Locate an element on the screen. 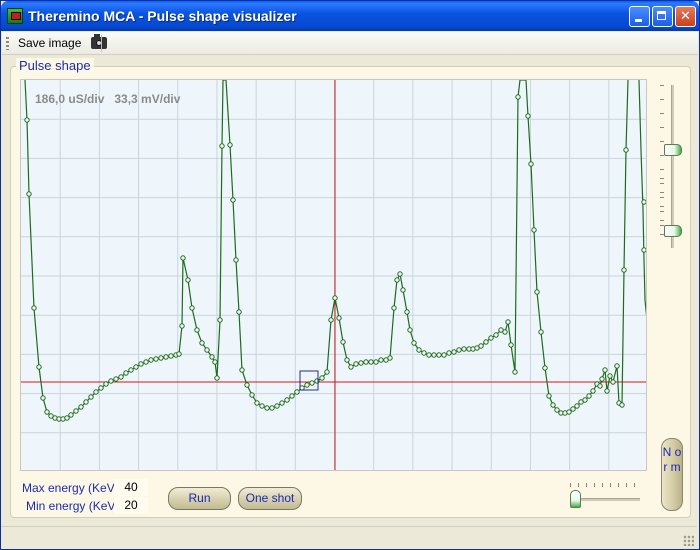 Image resolution: width=700 pixels, height=550 pixels. min-energy-input: 20 is located at coordinates (131, 505).